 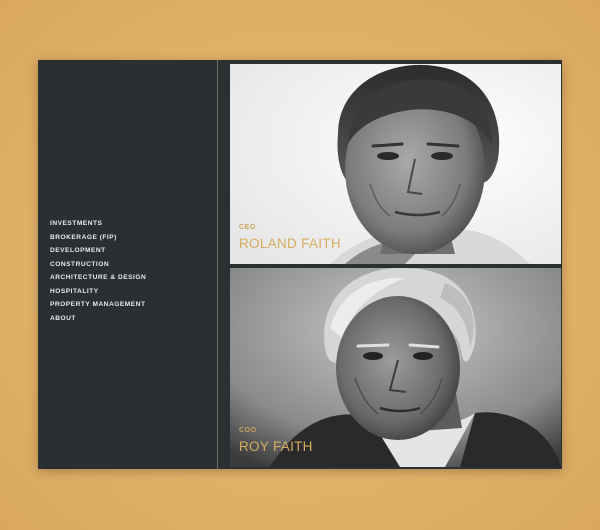 I want to click on caption-ceo: CEO ROLAND FAITH, so click(x=290, y=237).